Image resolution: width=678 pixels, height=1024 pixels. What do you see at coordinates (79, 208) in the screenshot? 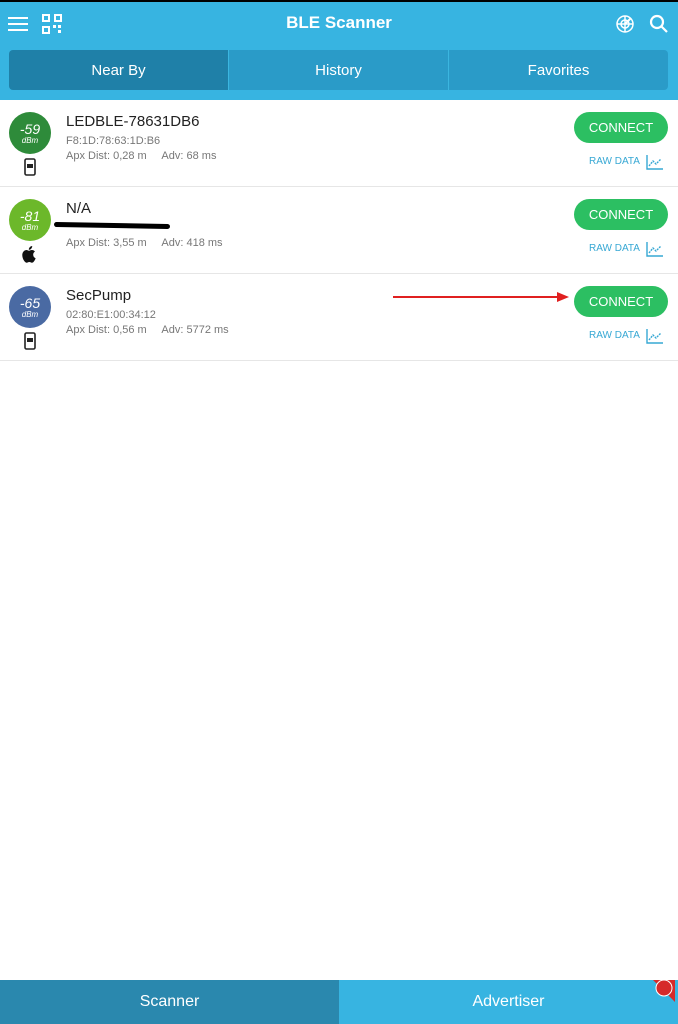
I see `device-name: N/A` at bounding box center [79, 208].